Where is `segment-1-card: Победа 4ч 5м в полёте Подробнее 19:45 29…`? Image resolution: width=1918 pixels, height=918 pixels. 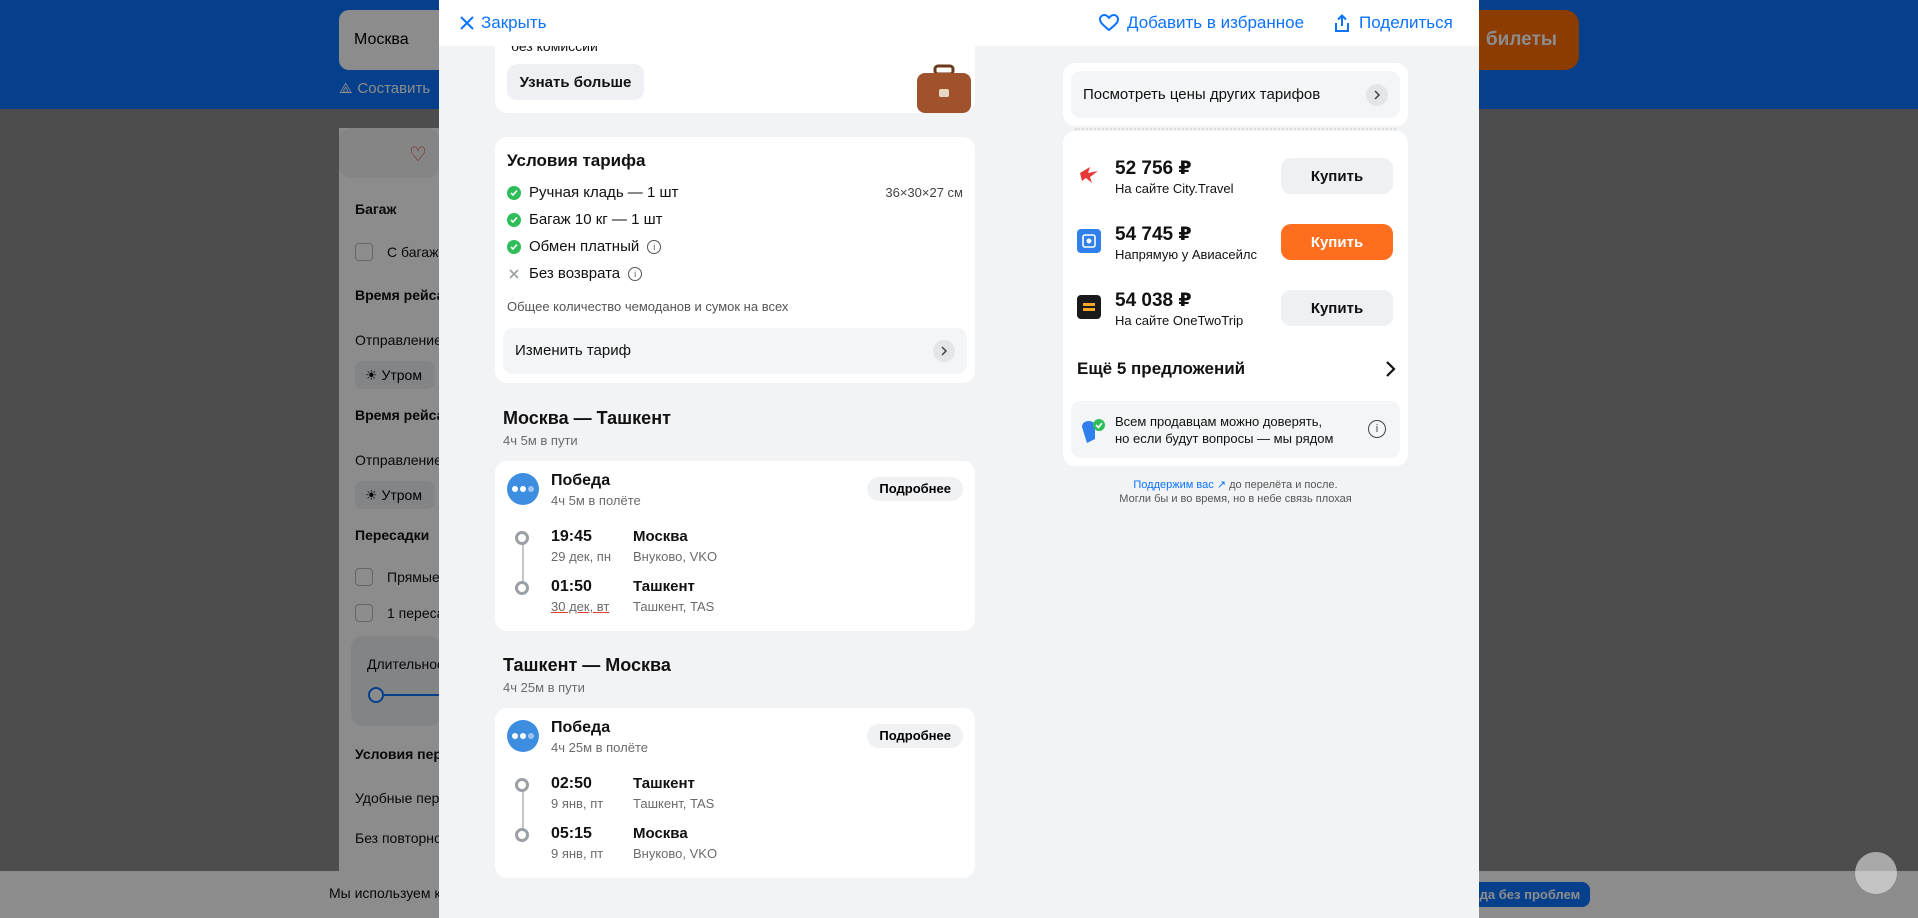 segment-1-card: Победа 4ч 5м в полёте Подробнее 19:45 29… is located at coordinates (735, 546).